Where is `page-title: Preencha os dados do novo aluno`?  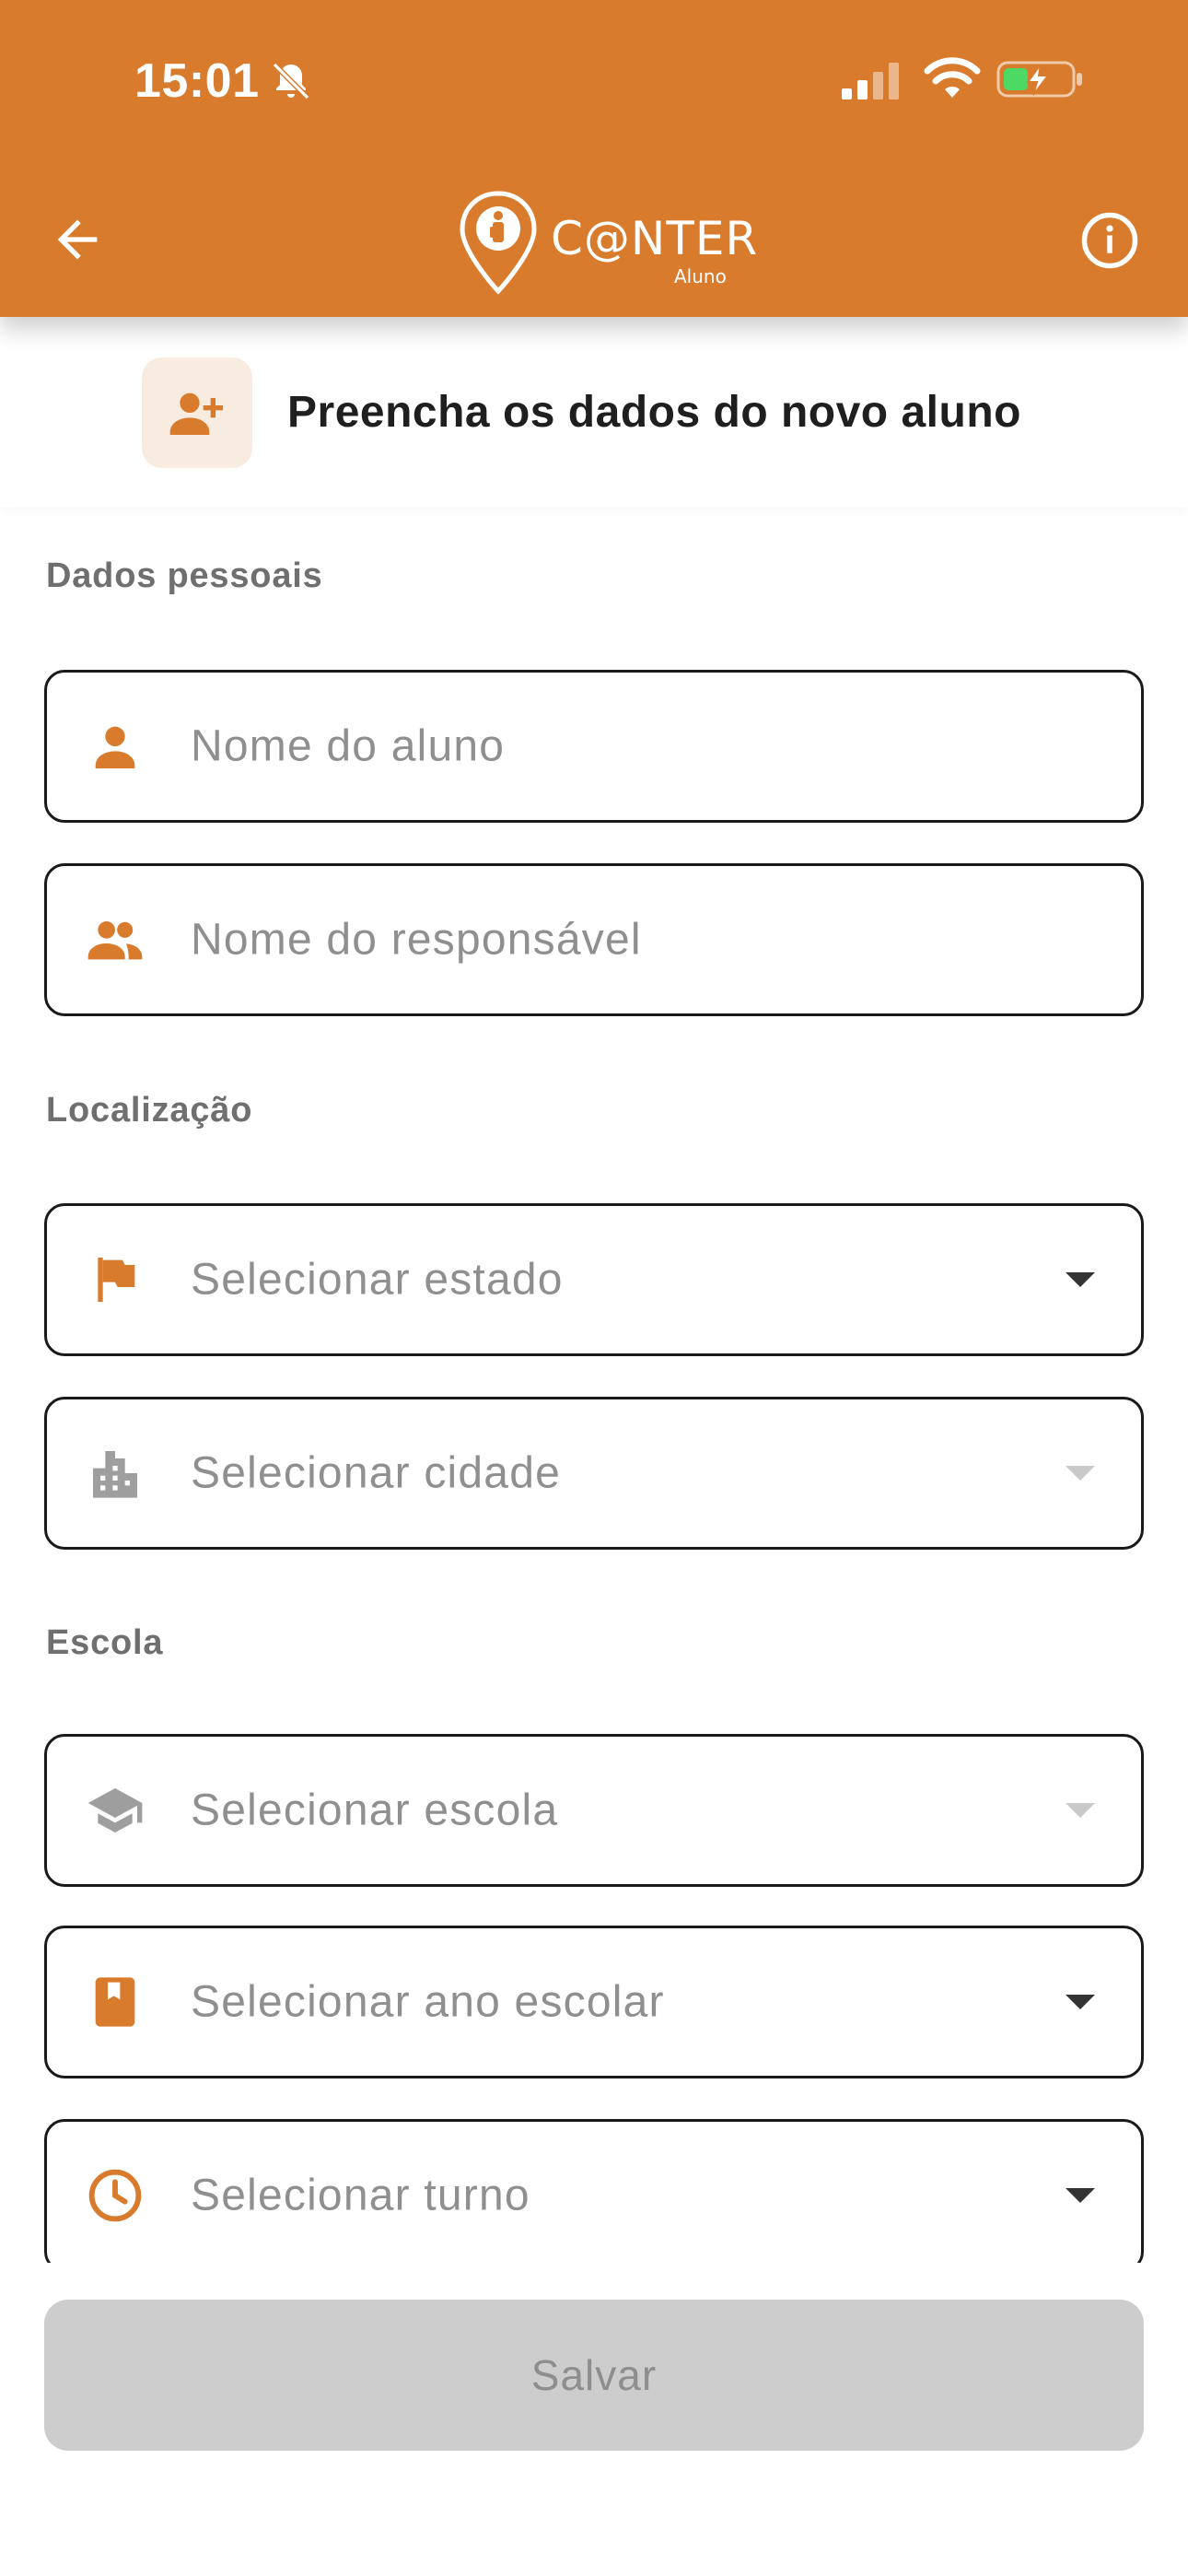
page-title: Preencha os dados do novo aluno is located at coordinates (654, 412).